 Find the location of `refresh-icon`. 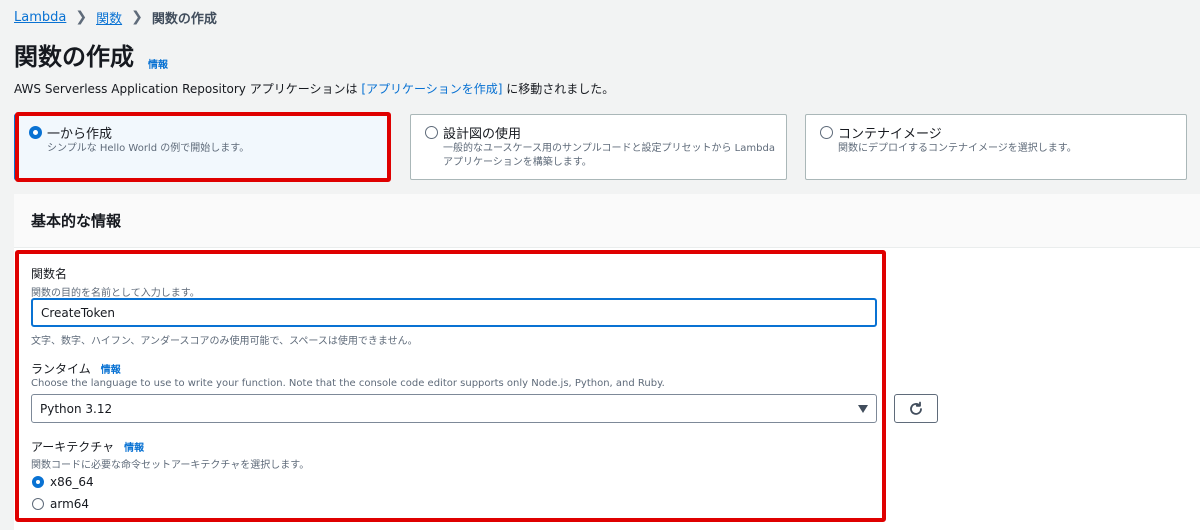

refresh-icon is located at coordinates (916, 408).